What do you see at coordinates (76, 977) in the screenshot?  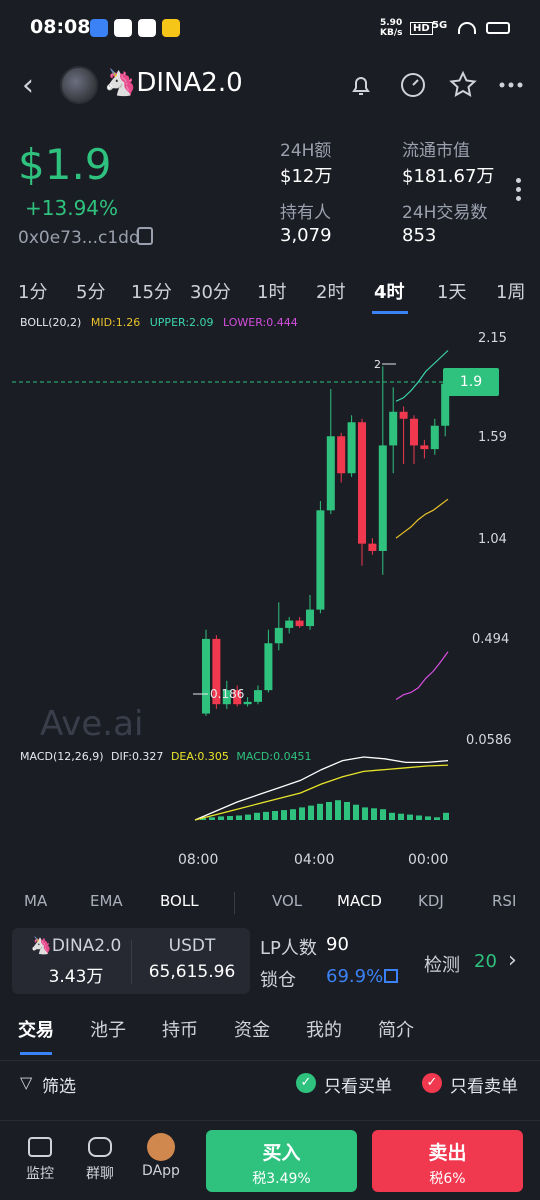 I see `pair-token-amount: 3.43万` at bounding box center [76, 977].